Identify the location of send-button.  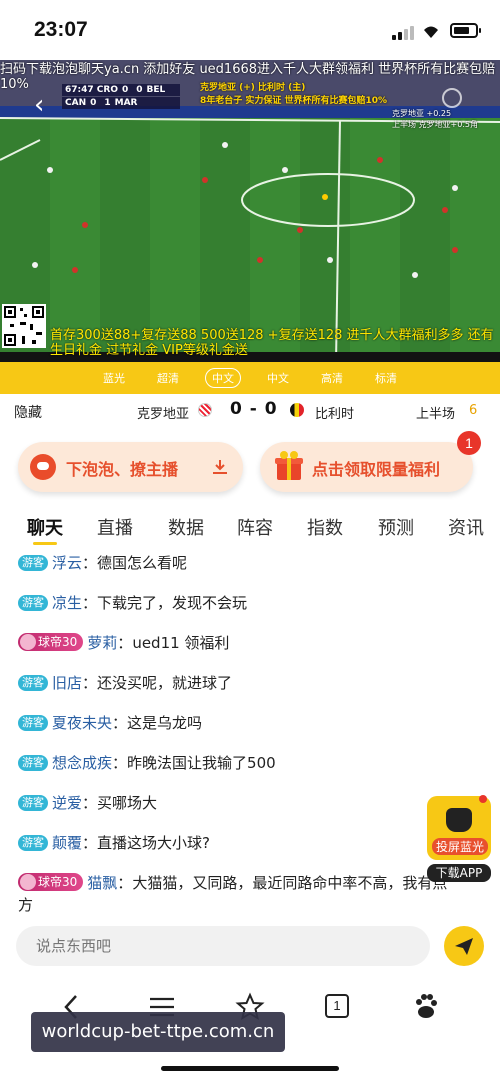
(464, 946).